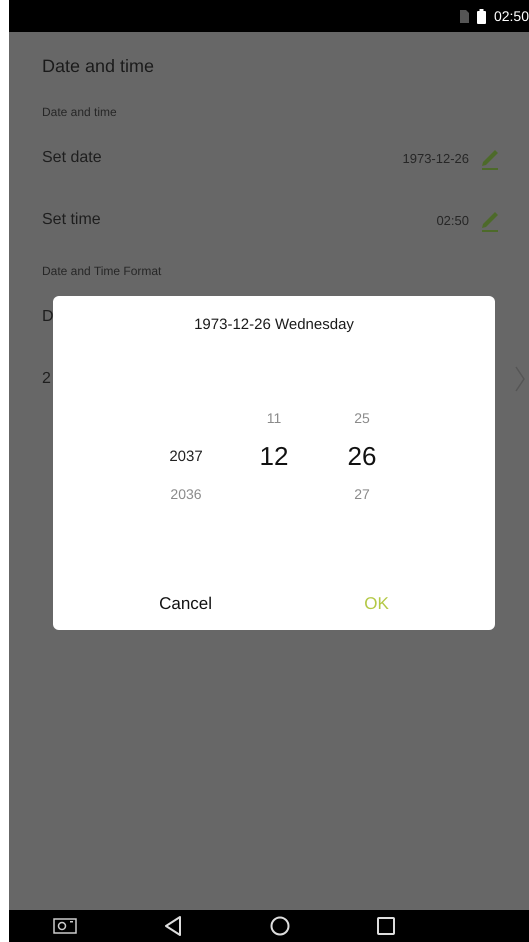 This screenshot has height=942, width=529. I want to click on home-icon, so click(280, 926).